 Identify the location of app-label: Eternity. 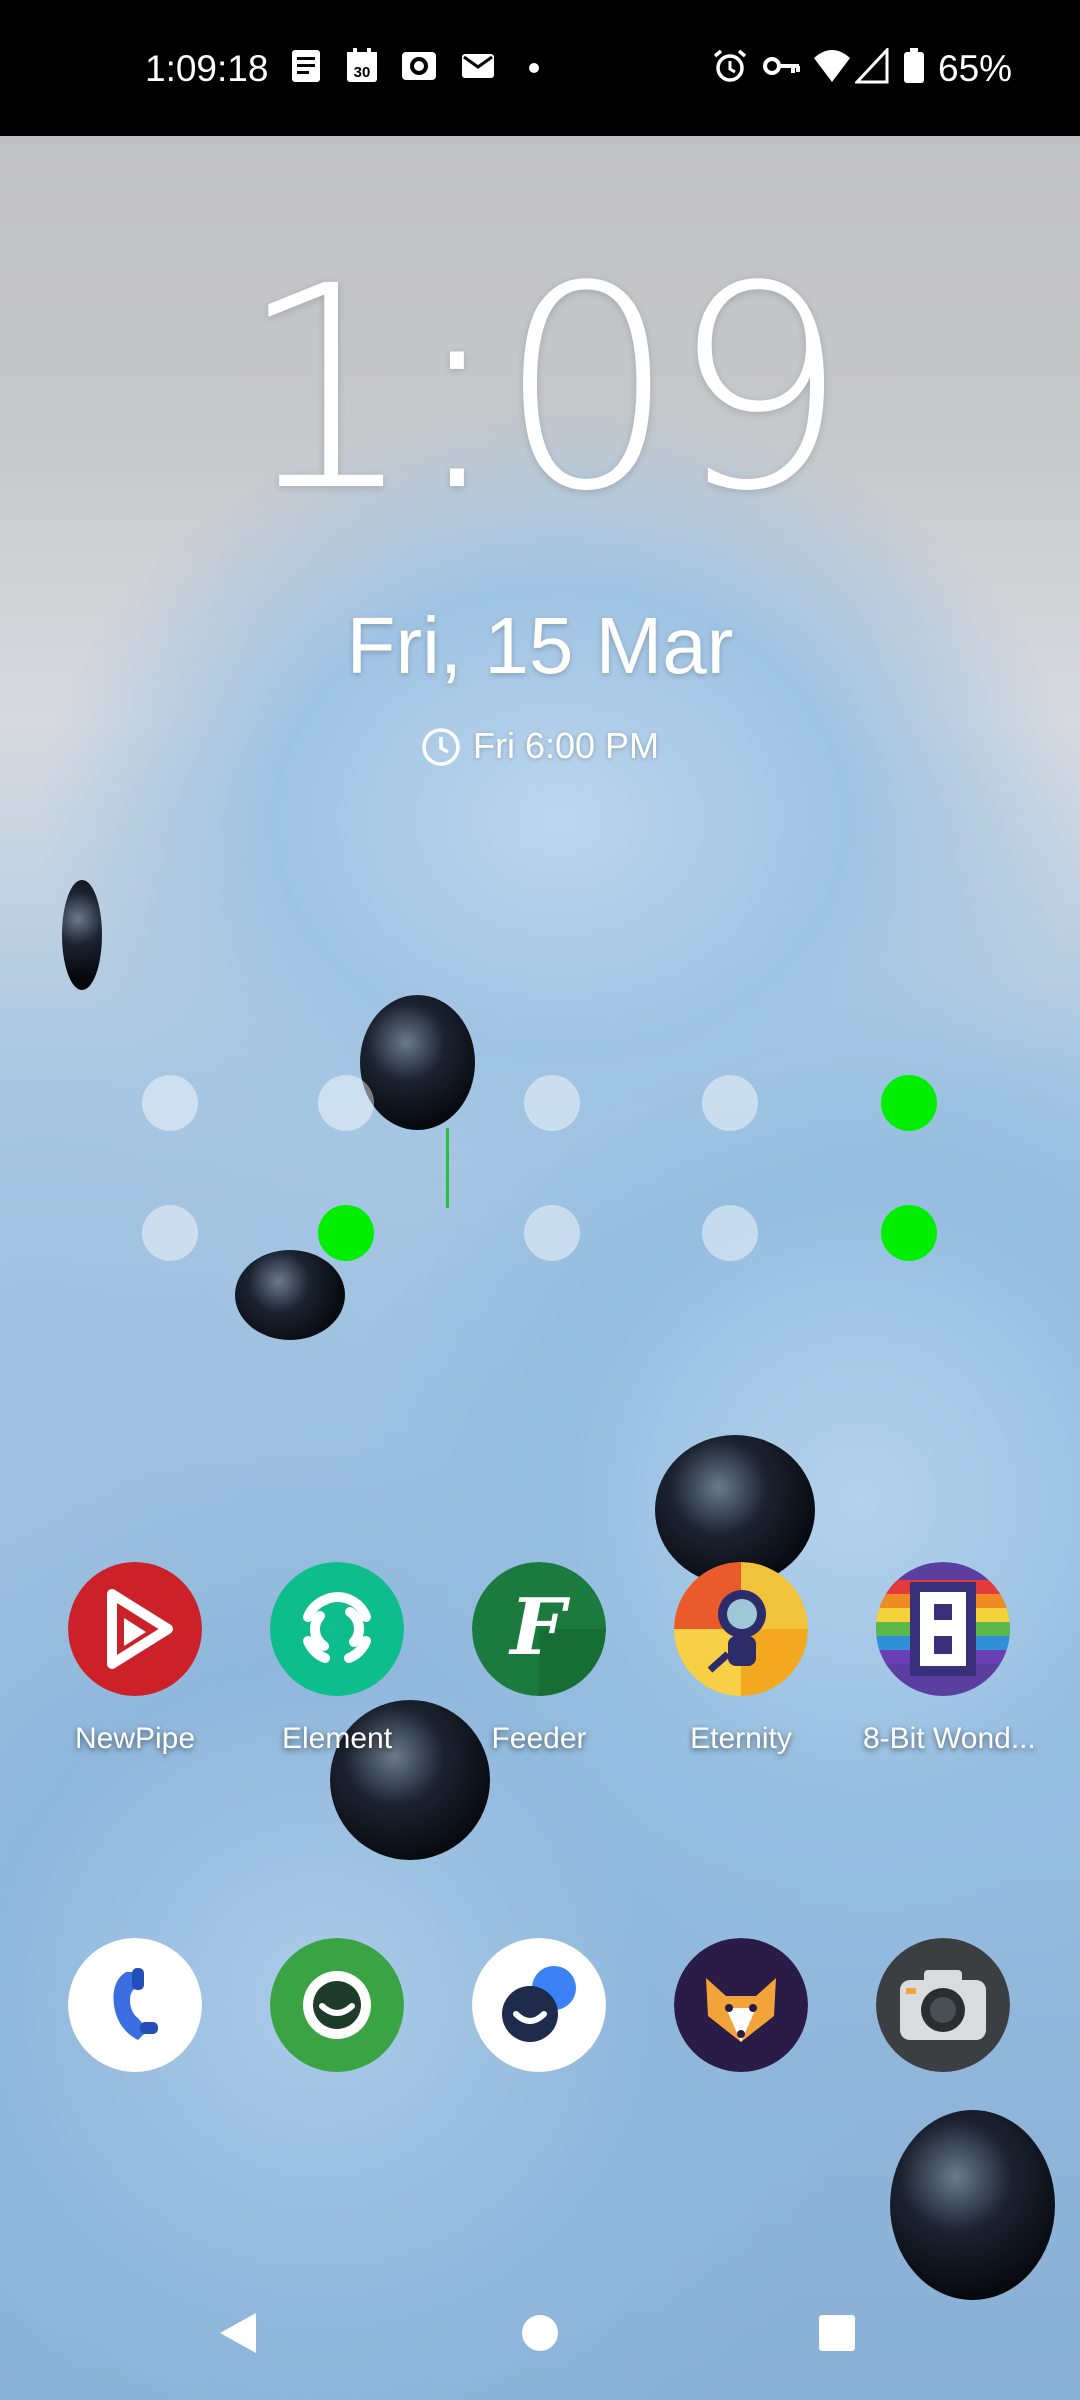
(741, 1738).